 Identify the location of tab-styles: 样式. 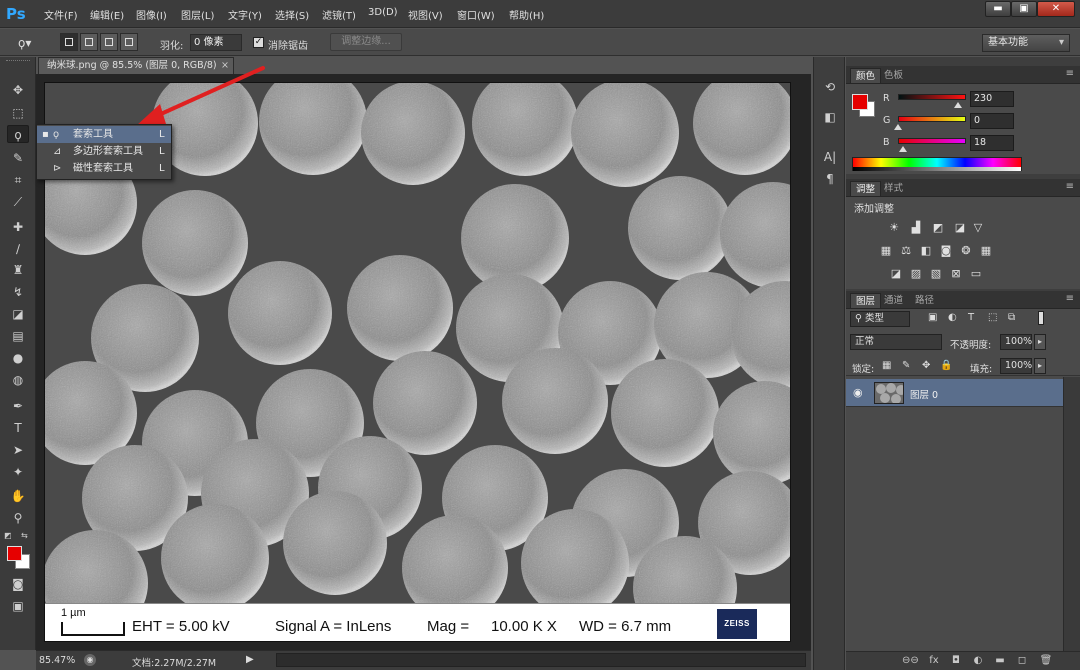
(893, 188).